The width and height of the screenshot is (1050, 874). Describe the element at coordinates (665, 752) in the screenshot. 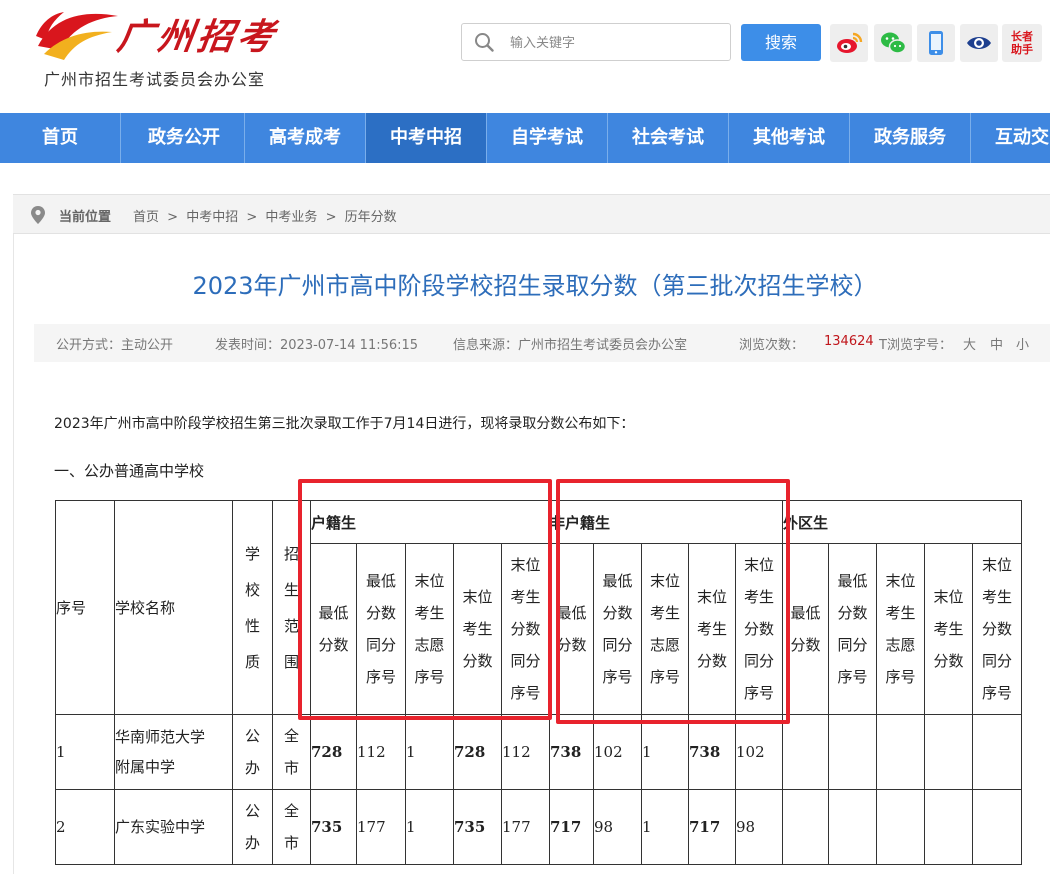

I see `cell-feihuji-last-pref: 1` at that location.